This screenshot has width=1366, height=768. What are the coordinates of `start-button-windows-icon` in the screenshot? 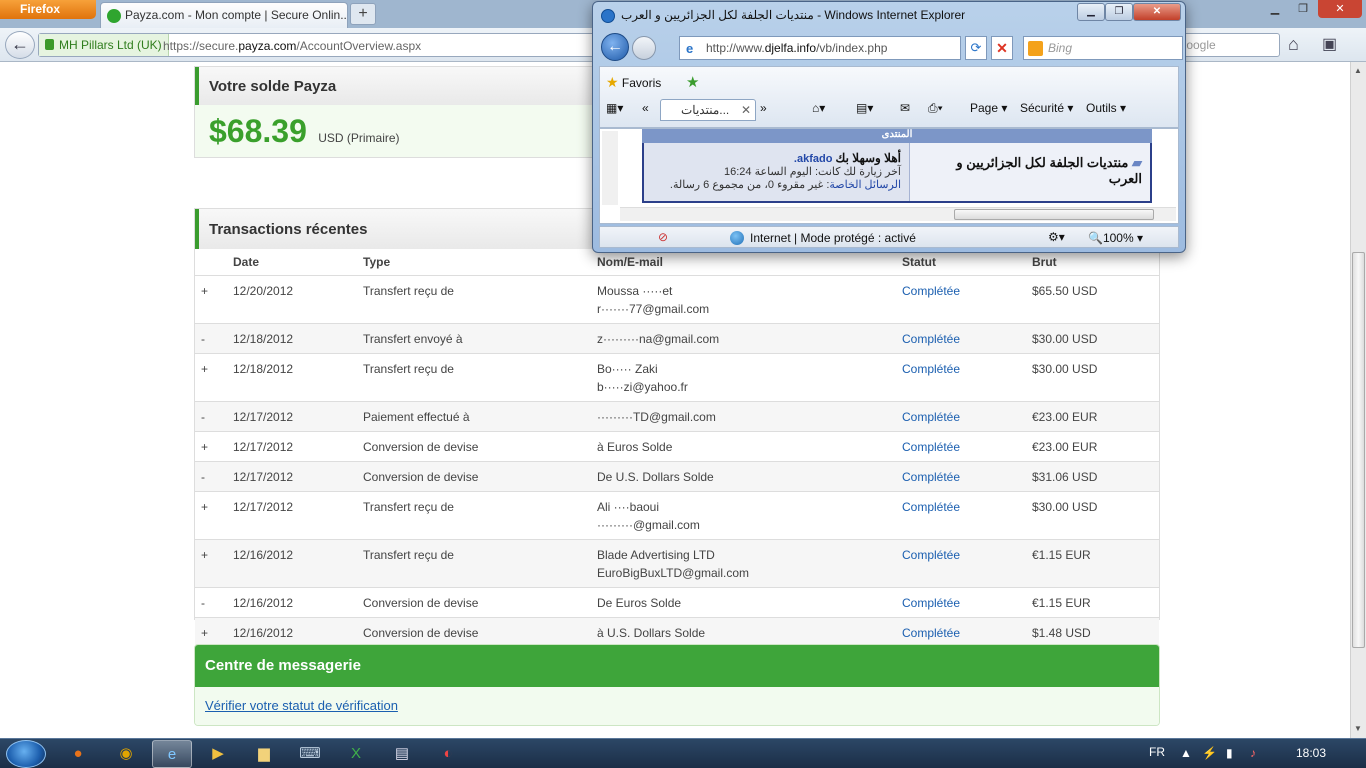 It's located at (26, 754).